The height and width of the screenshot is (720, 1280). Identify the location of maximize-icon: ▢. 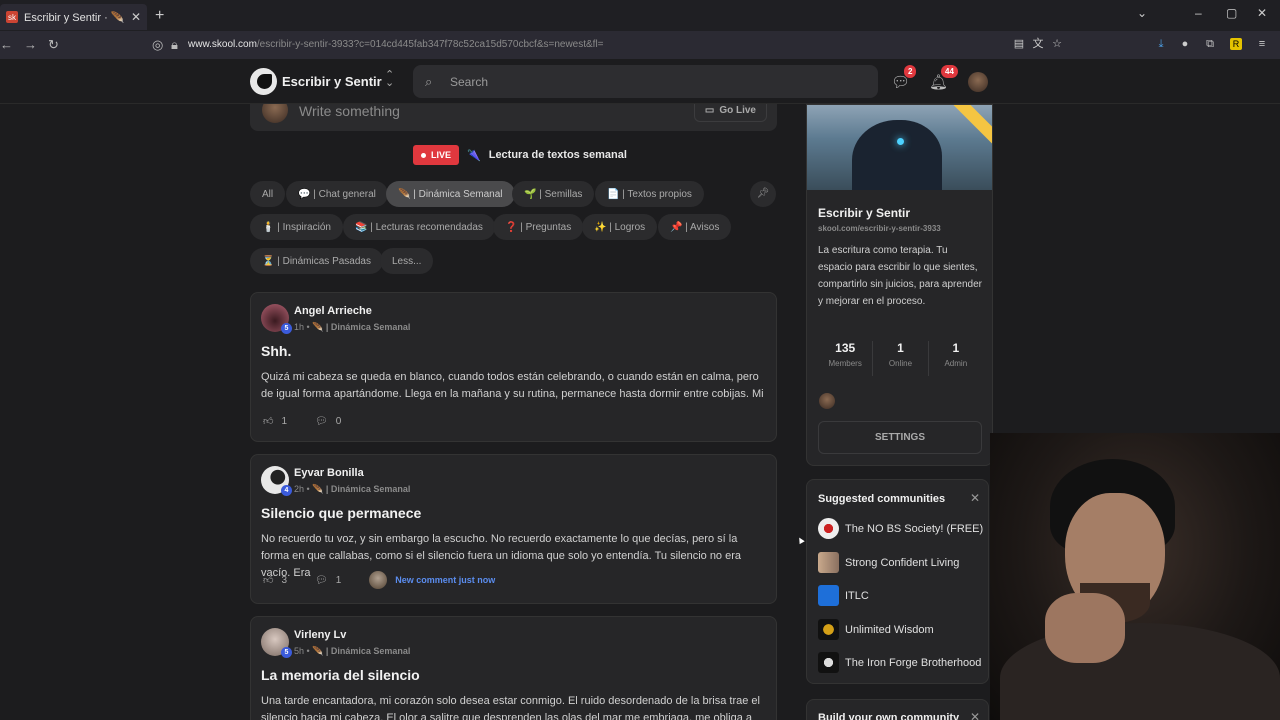
(1231, 13).